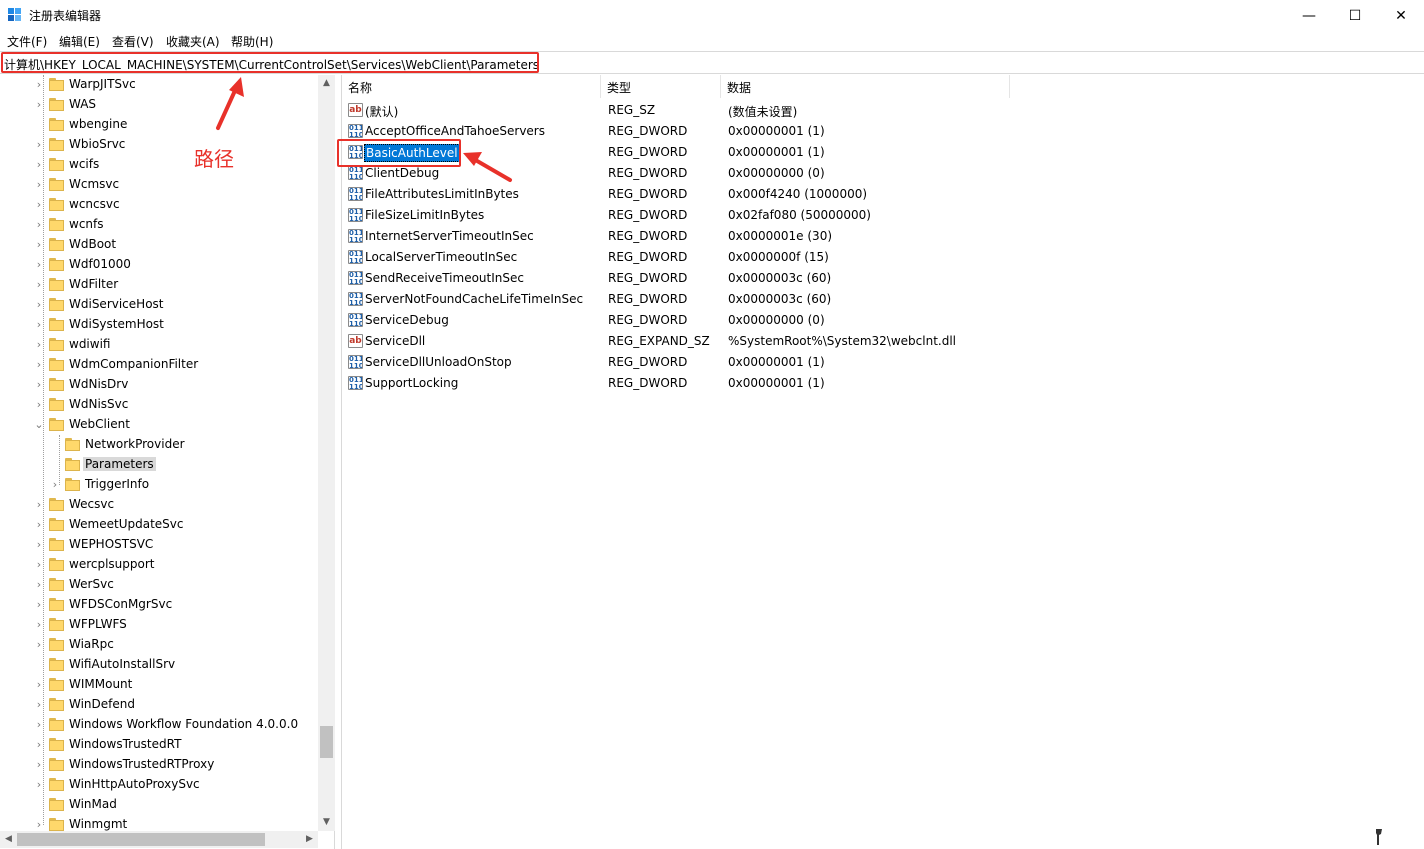 The width and height of the screenshot is (1424, 849). I want to click on tree-horizontal-scrollbar: ◀ ▶, so click(159, 839).